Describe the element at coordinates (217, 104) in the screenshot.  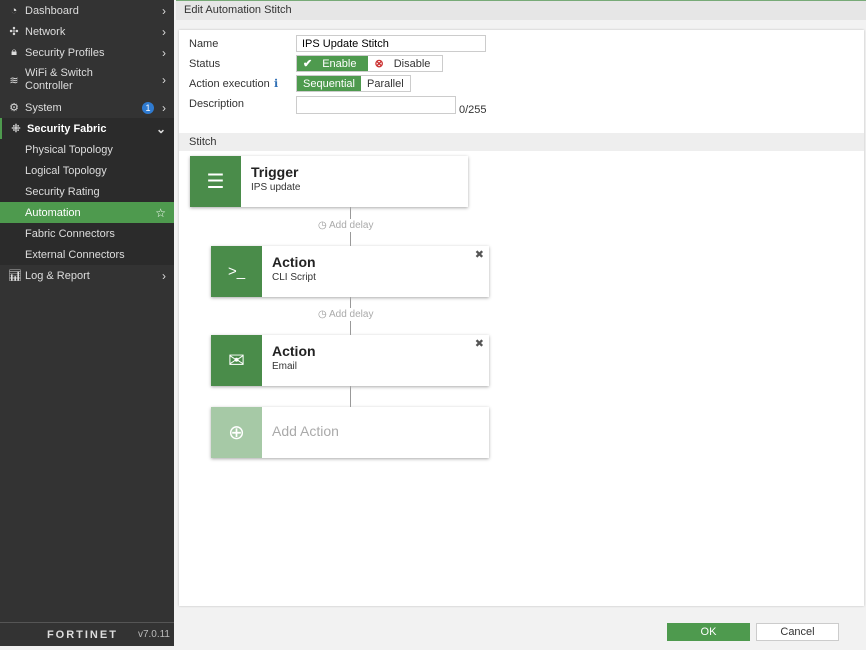
I see `desc-label: Description` at that location.